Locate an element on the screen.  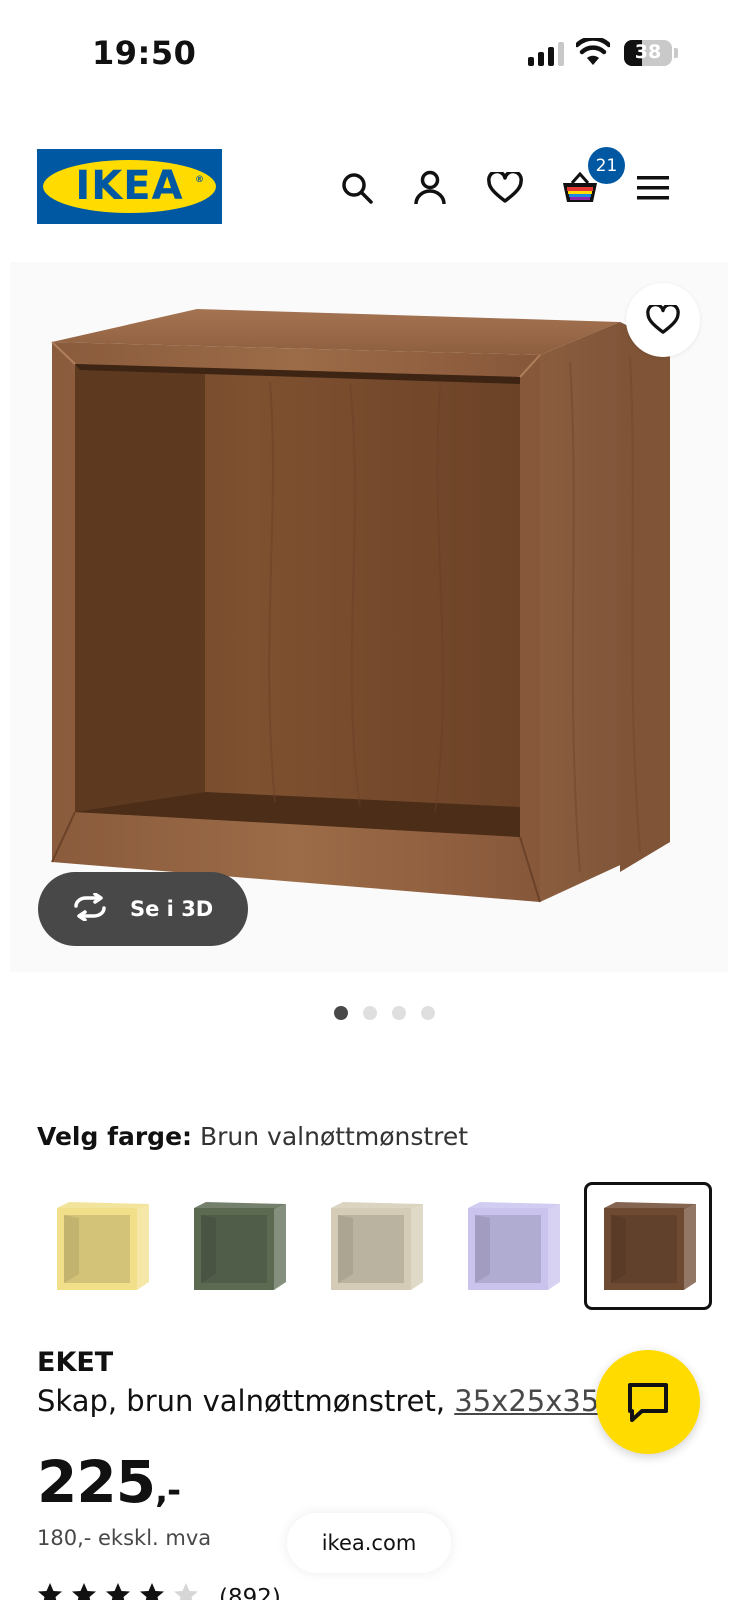
battery-tip is located at coordinates (676, 53).